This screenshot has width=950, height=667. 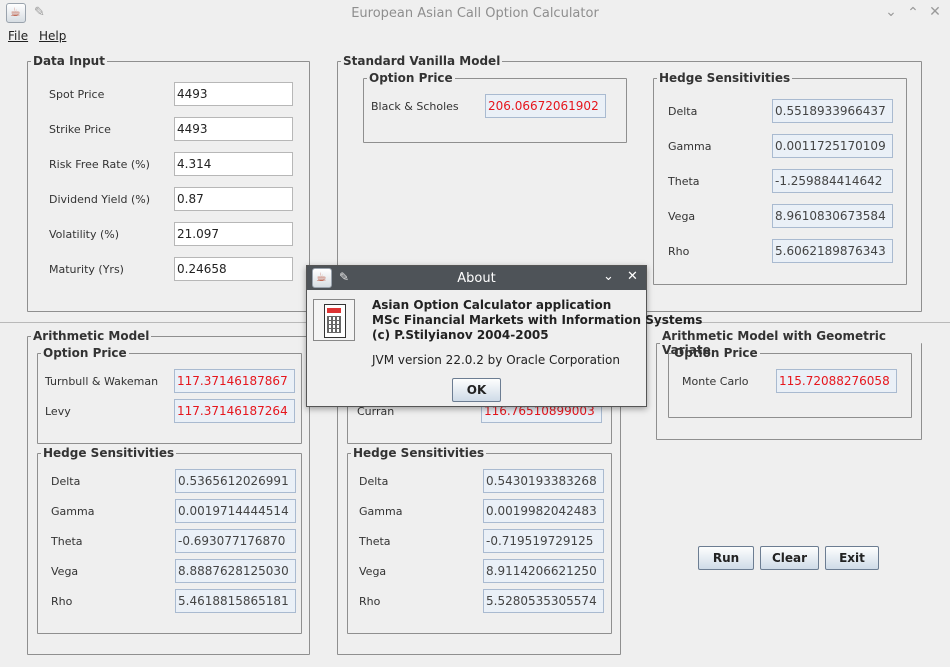 What do you see at coordinates (233, 234) in the screenshot?
I see `volatility-input: 21.097` at bounding box center [233, 234].